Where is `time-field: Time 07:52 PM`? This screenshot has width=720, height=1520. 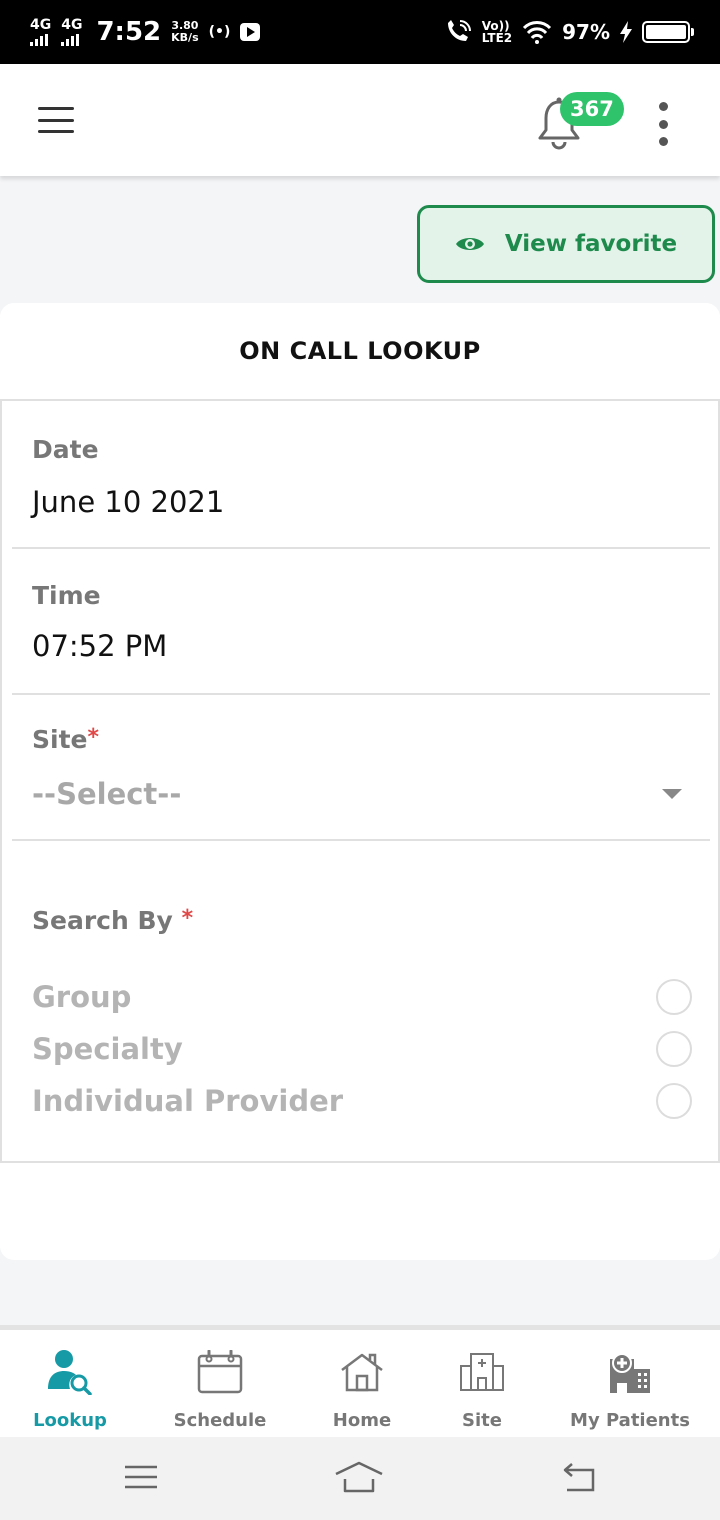
time-field: Time 07:52 PM is located at coordinates (361, 622).